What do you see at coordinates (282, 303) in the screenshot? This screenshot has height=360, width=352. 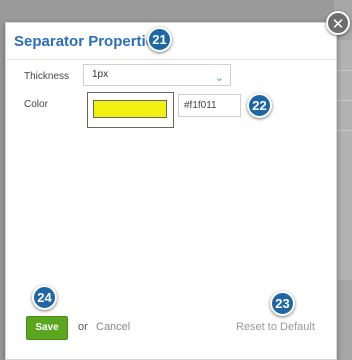 I see `callout-badge-reset: 23` at bounding box center [282, 303].